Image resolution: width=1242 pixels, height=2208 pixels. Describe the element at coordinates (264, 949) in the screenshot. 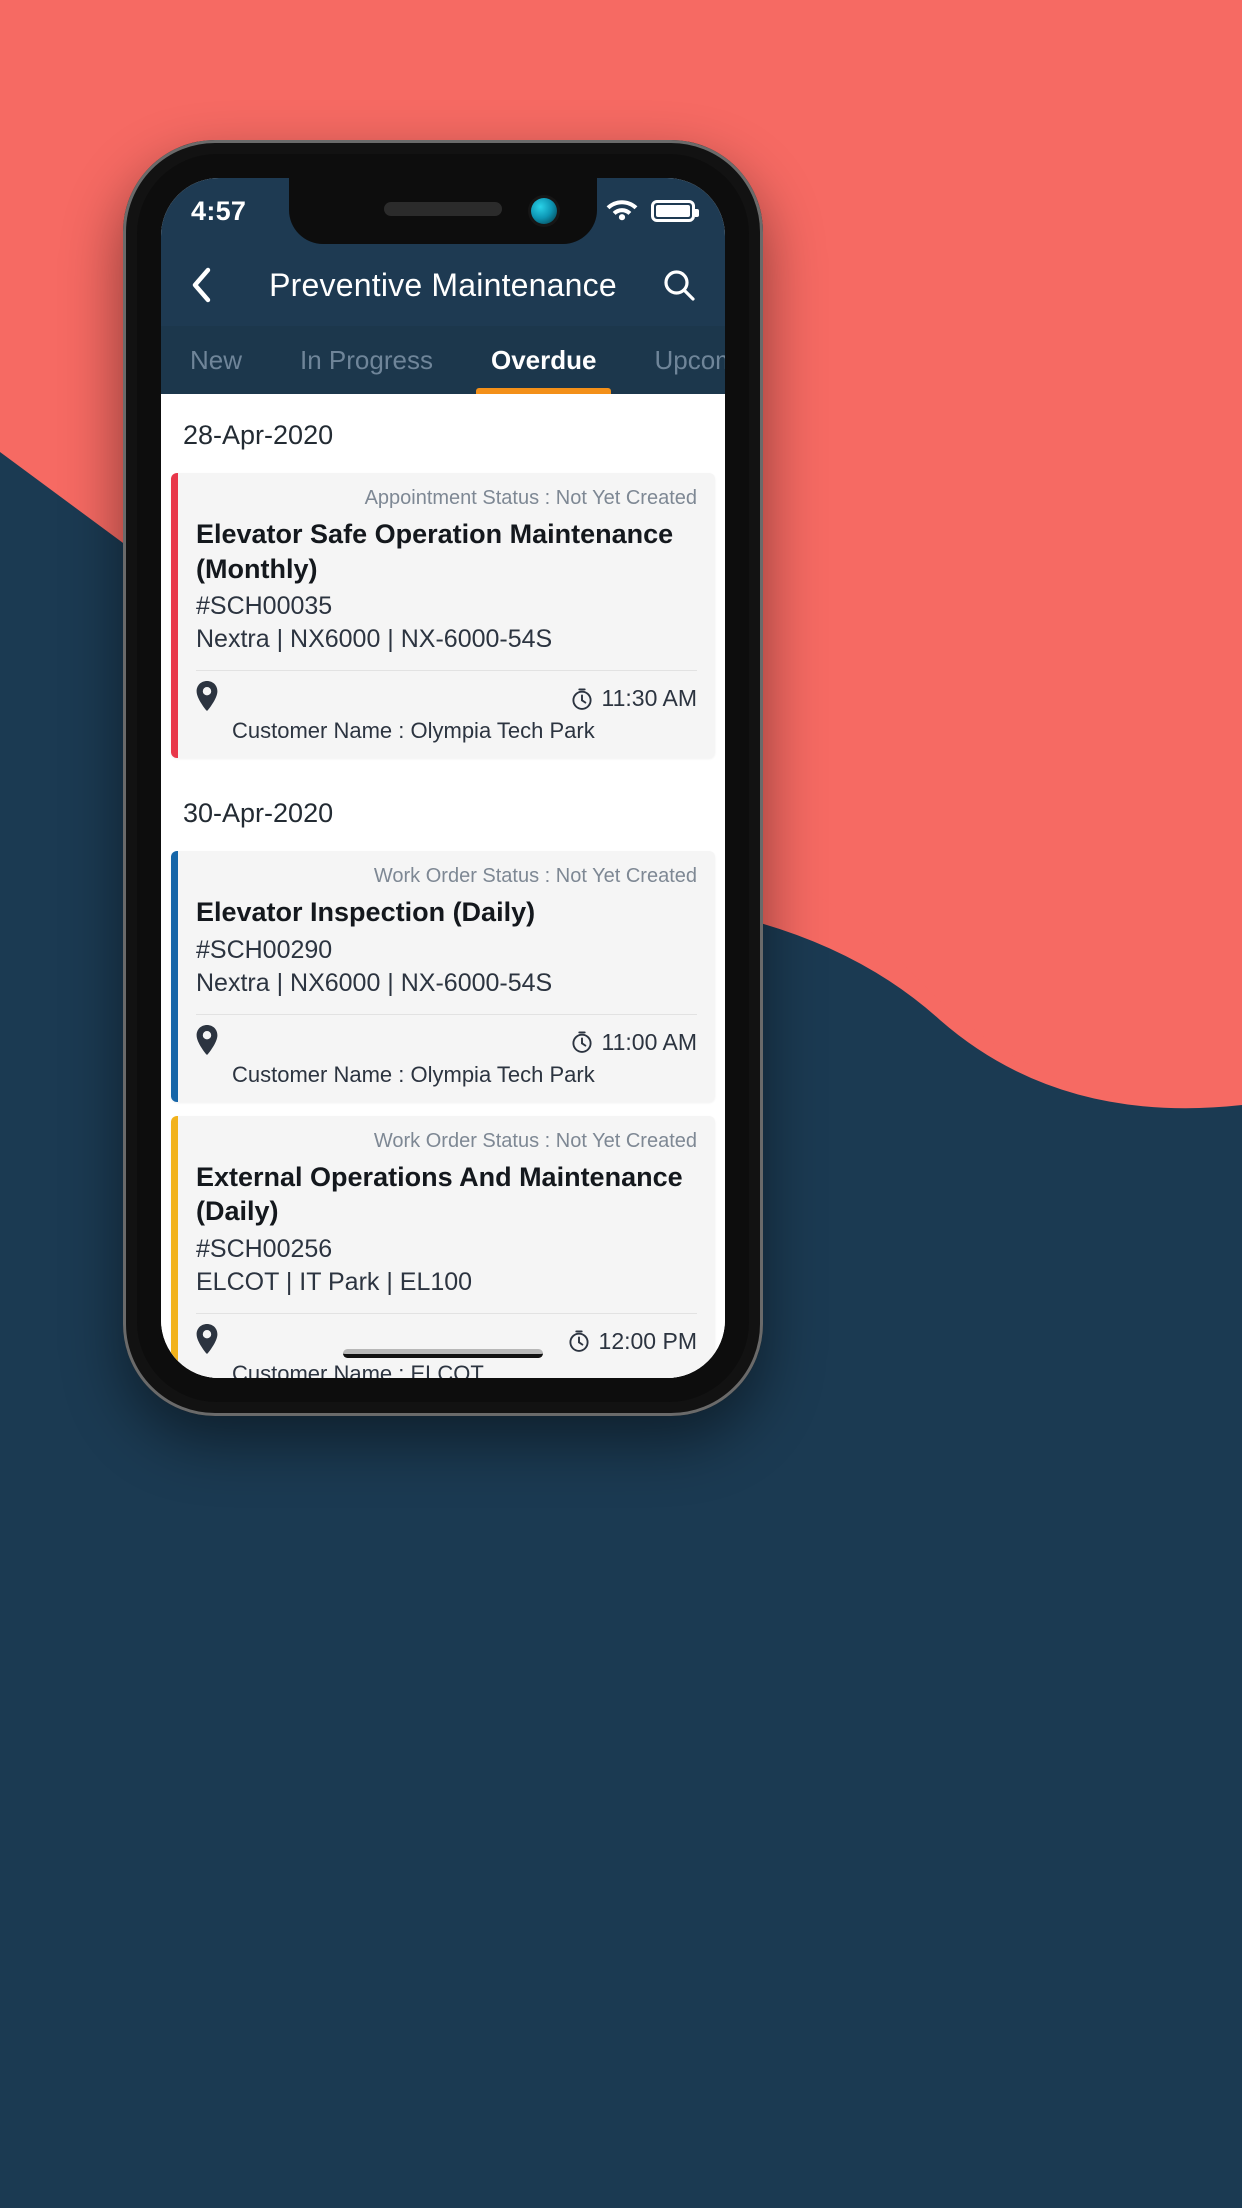

I see `card-code: #SCH00290` at that location.